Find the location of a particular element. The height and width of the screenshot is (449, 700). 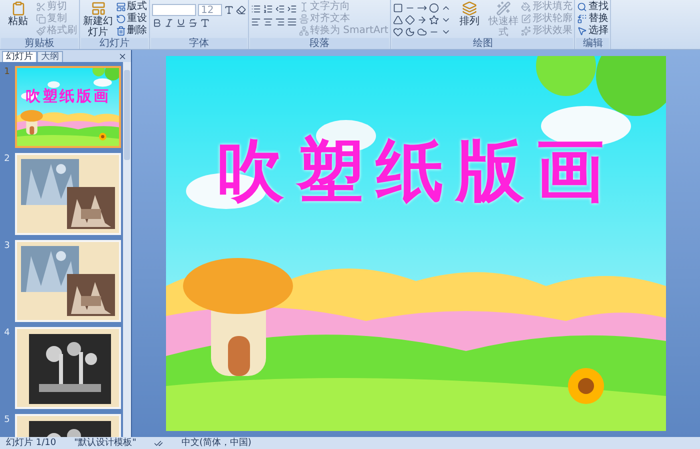

ribbon-button: 查找 is located at coordinates (592, 7).